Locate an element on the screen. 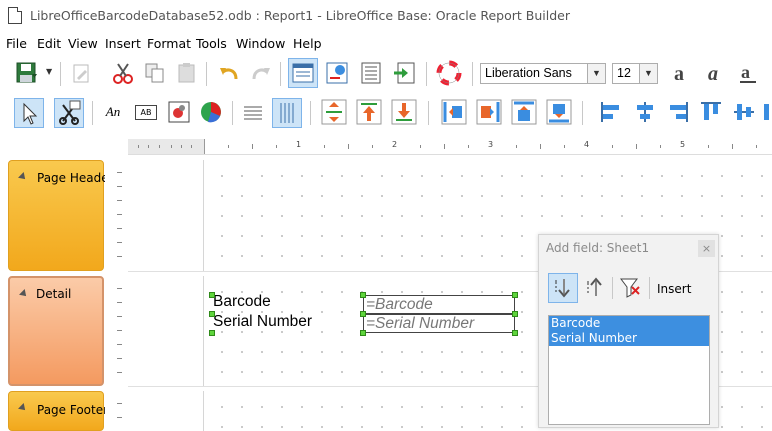  horizontal-ruler: 1 2 3 4 5 is located at coordinates (450, 147).